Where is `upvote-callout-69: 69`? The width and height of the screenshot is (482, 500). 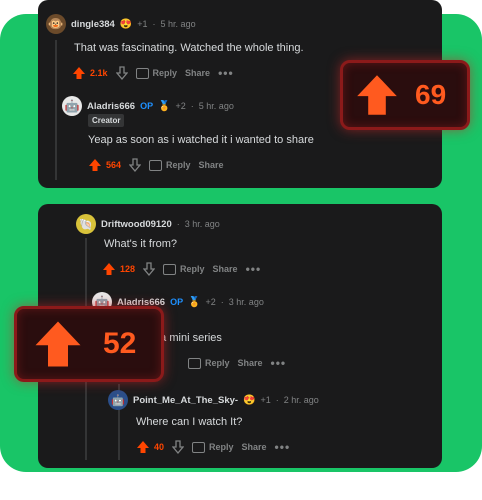
upvote-callout-69: 69 is located at coordinates (405, 95).